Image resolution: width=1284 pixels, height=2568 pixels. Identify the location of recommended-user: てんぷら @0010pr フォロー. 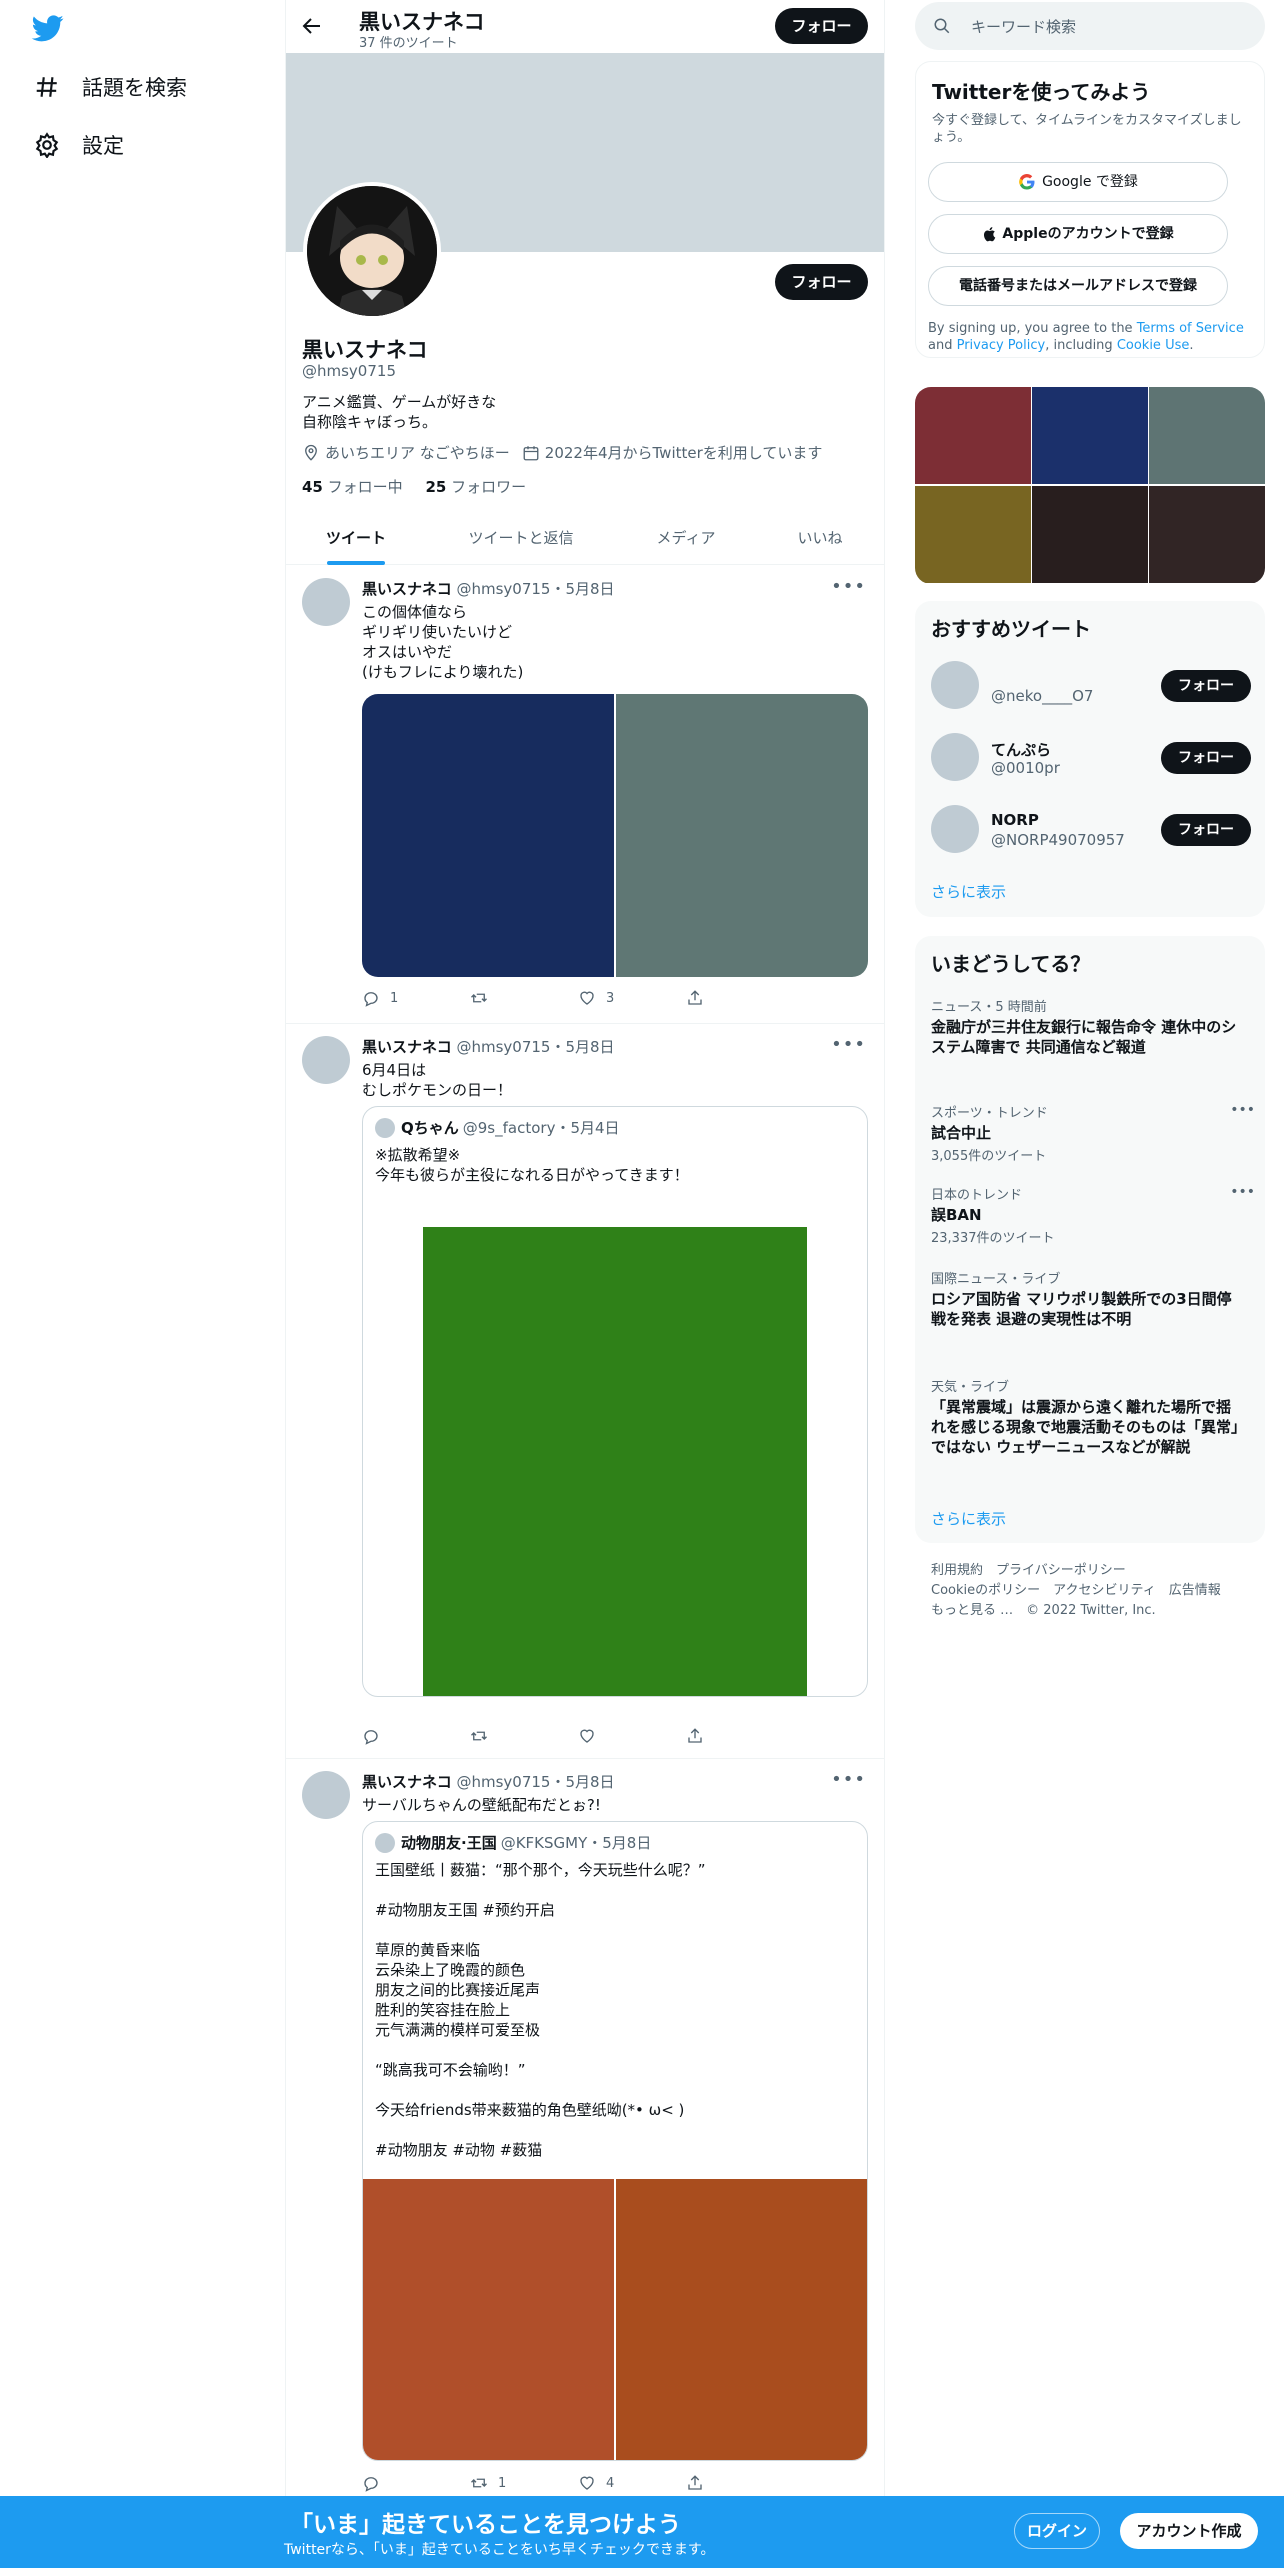
(1091, 758).